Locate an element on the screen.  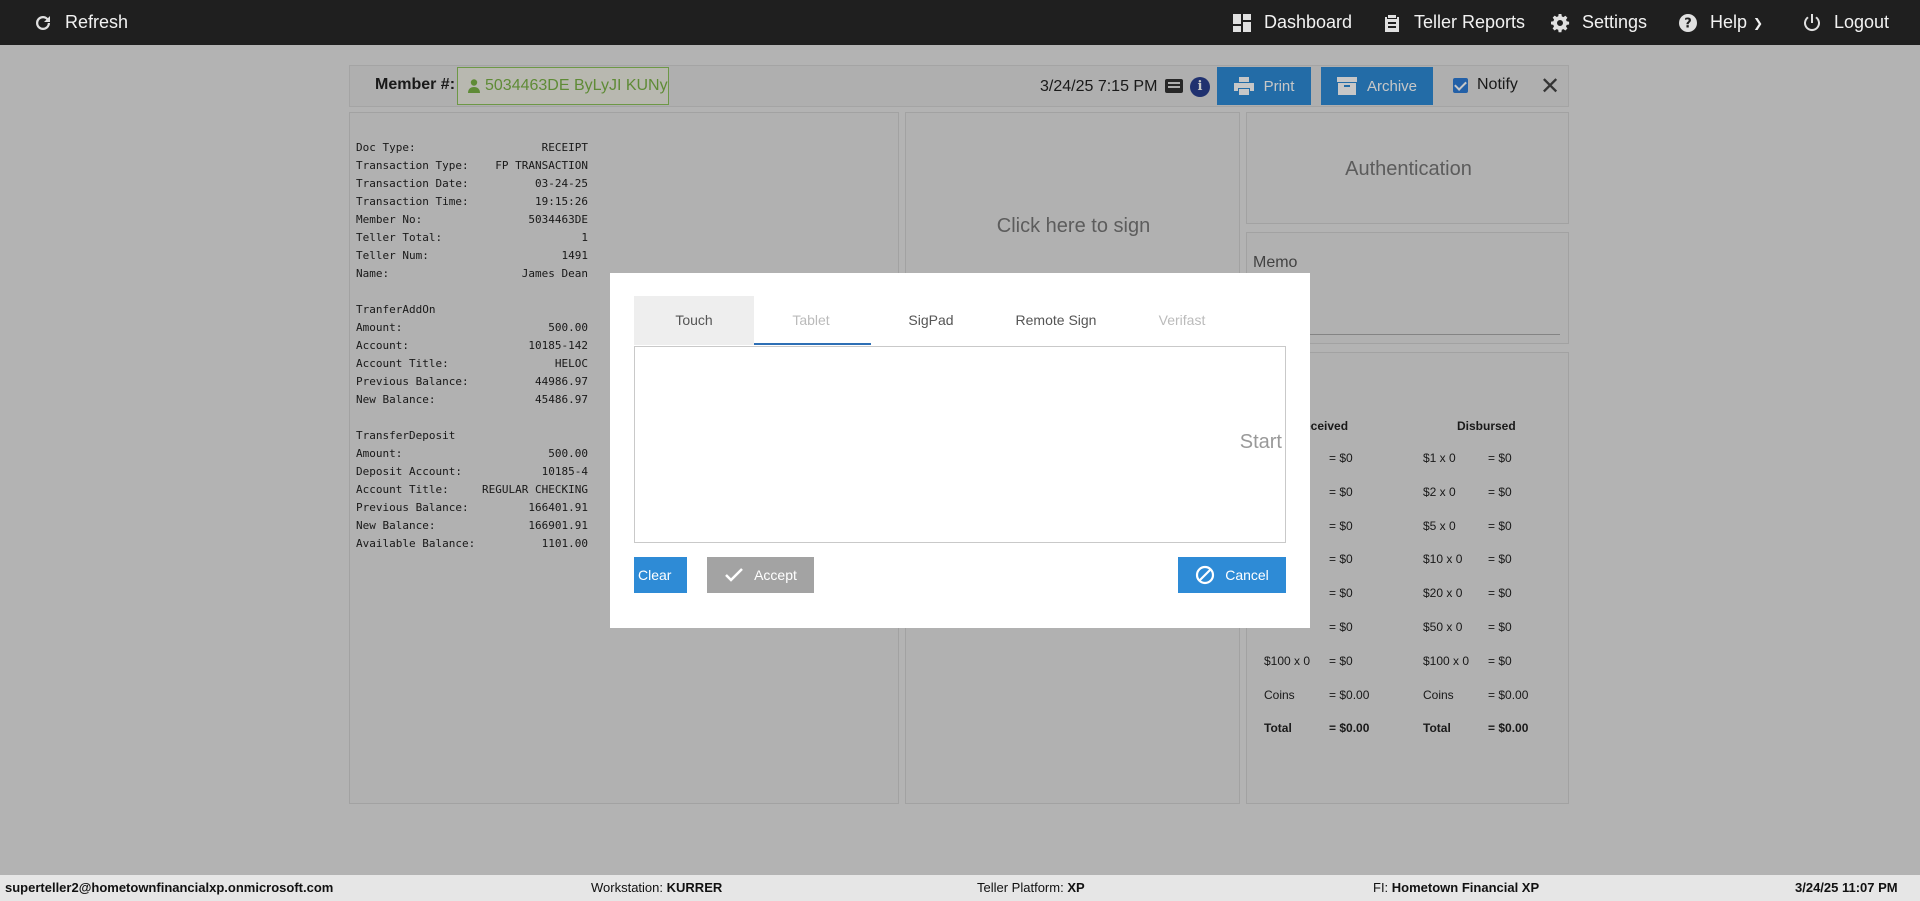
logout-label: Logout is located at coordinates (1862, 22).